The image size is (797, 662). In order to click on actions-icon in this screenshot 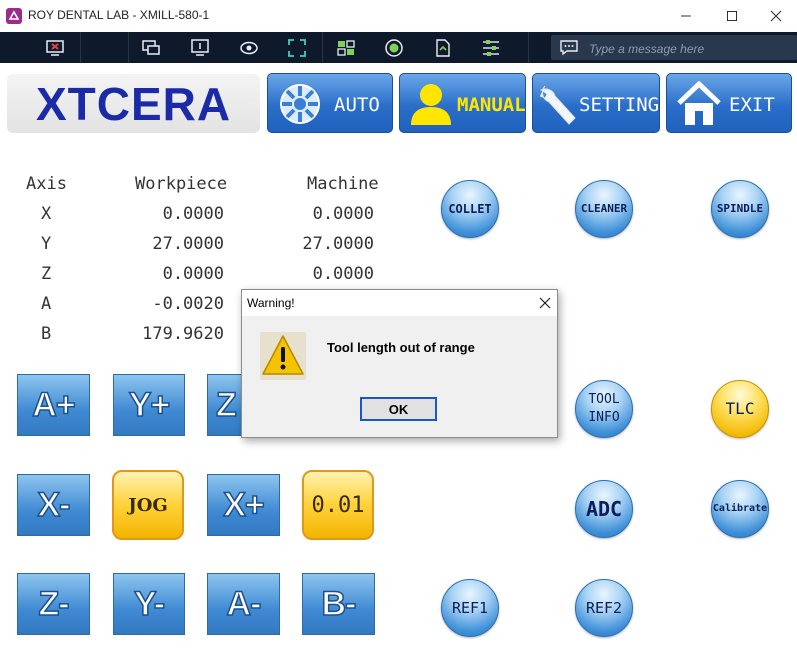, I will do `click(491, 48)`.